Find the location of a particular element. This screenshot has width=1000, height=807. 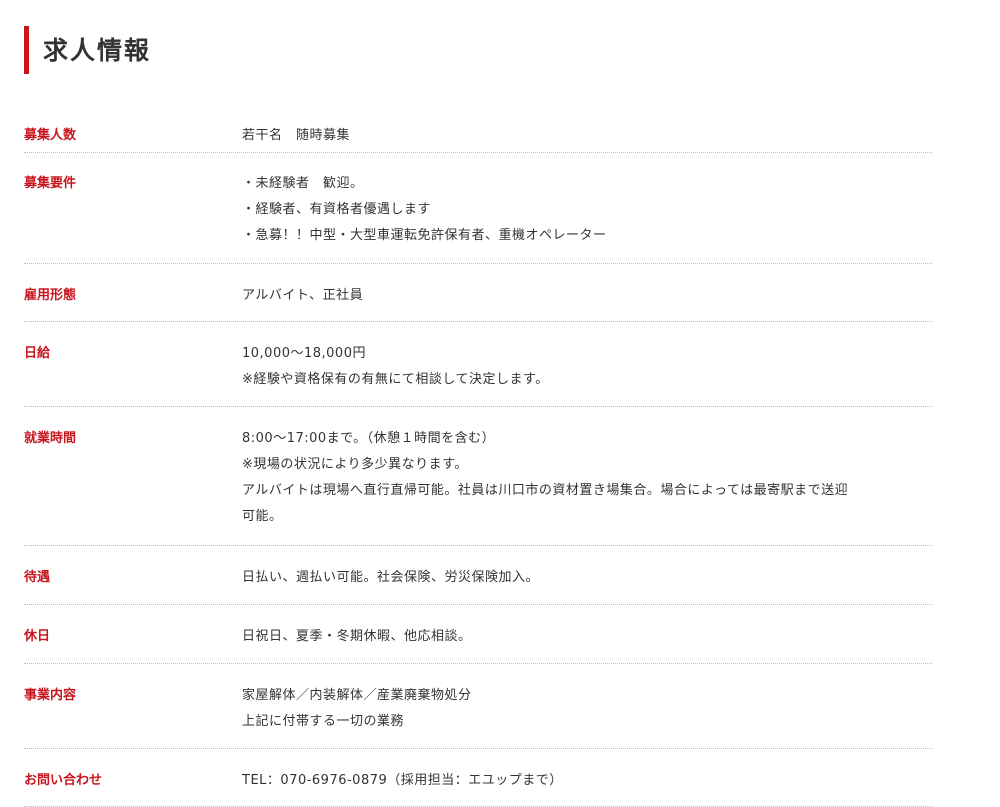

row-value-line: ※経験や資格保有の有無にて相談して決定します。 is located at coordinates (395, 379).